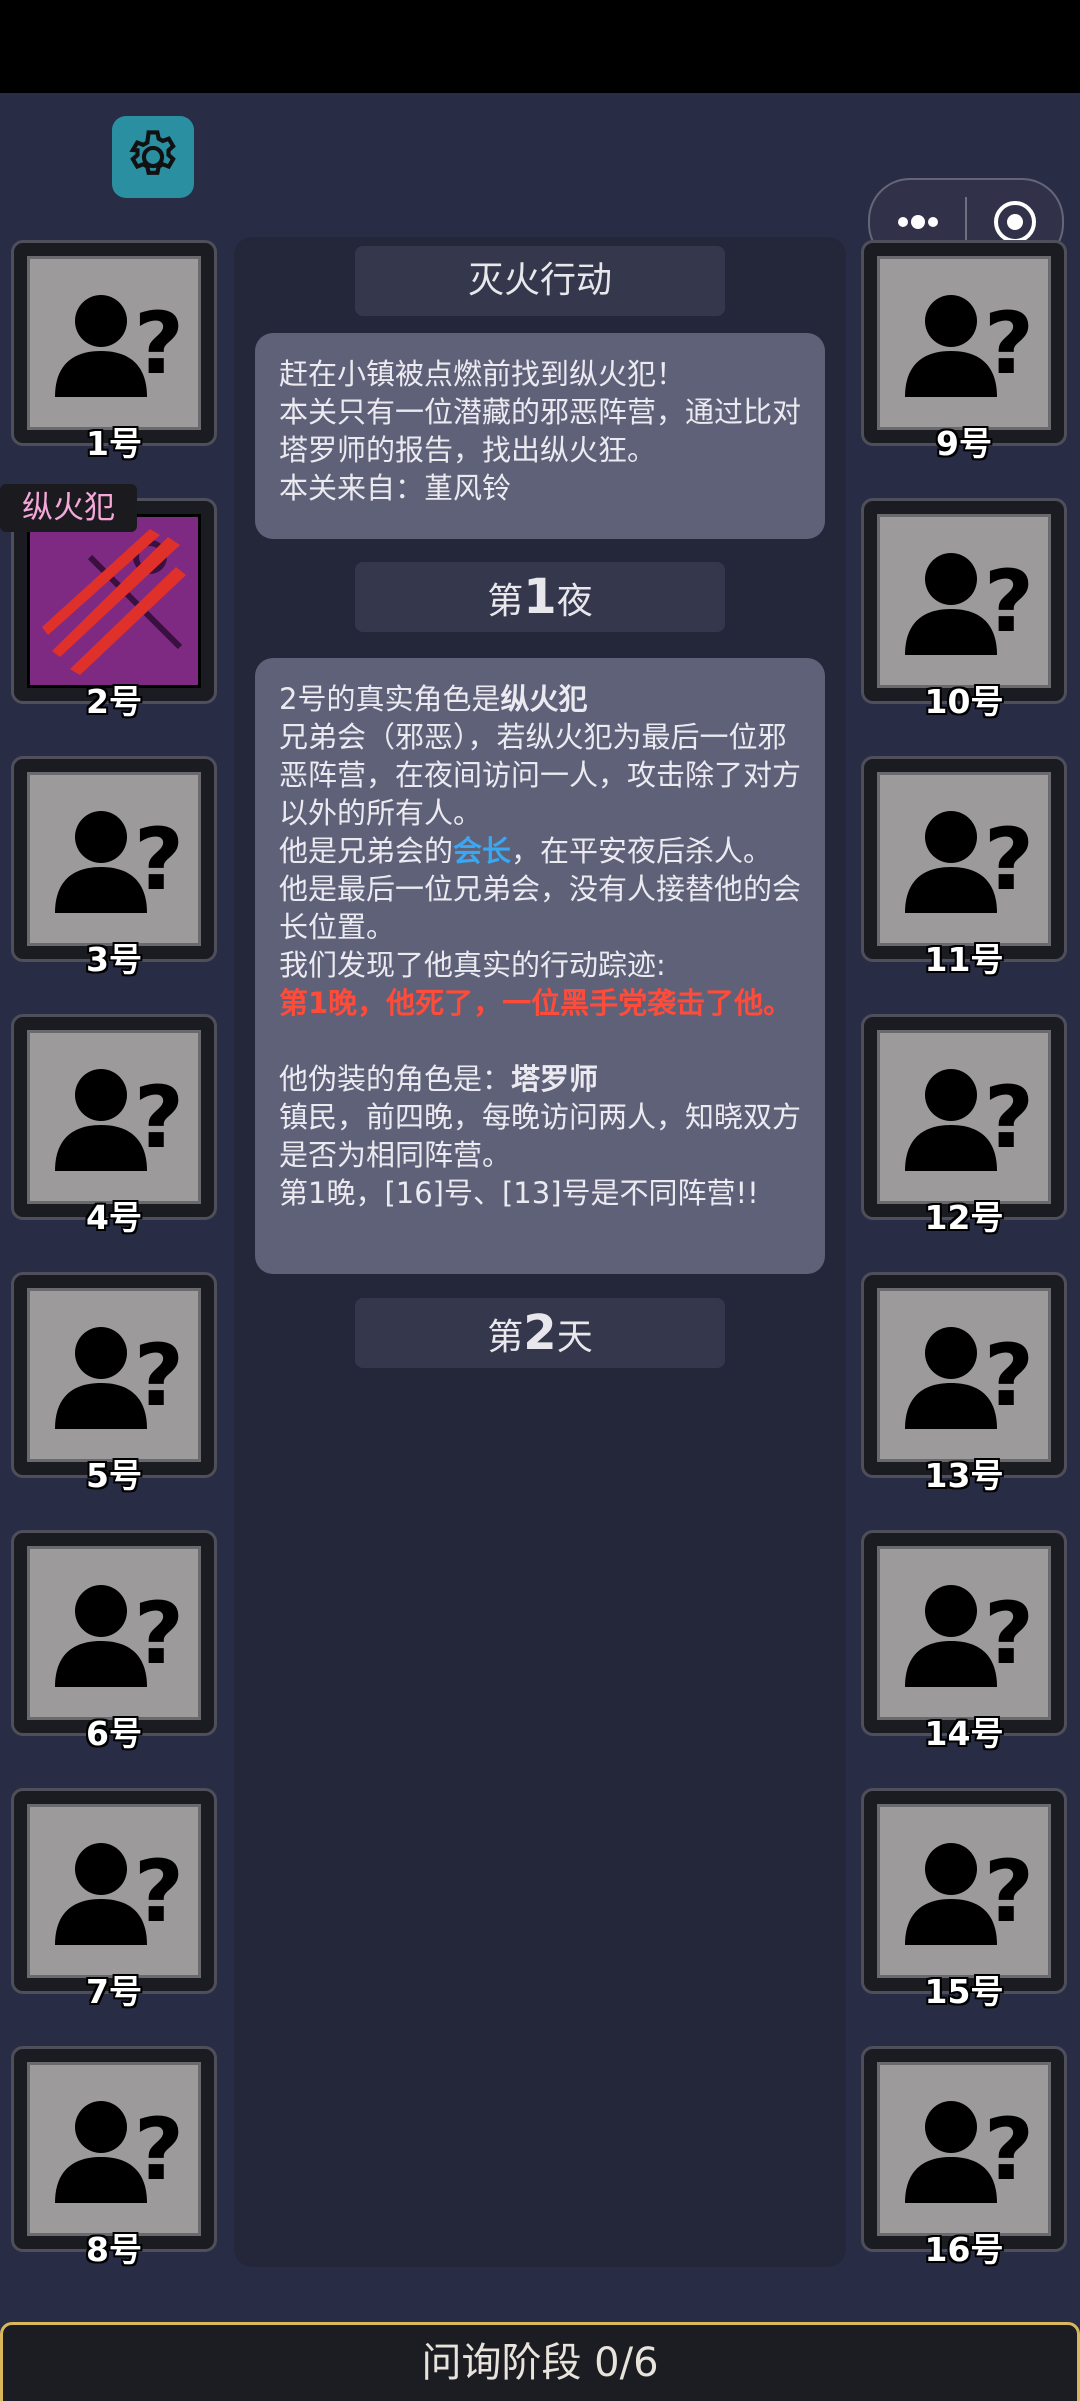 The width and height of the screenshot is (1080, 2401). I want to click on settings-button, so click(153, 157).